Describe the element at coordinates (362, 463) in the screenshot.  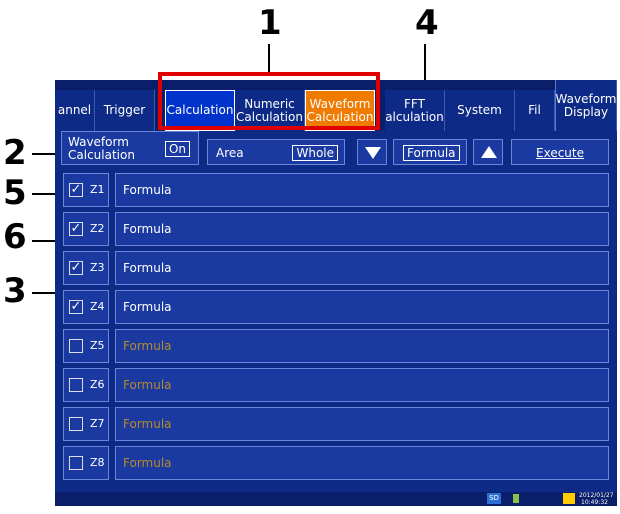
I see `formula-field-8: Formula` at that location.